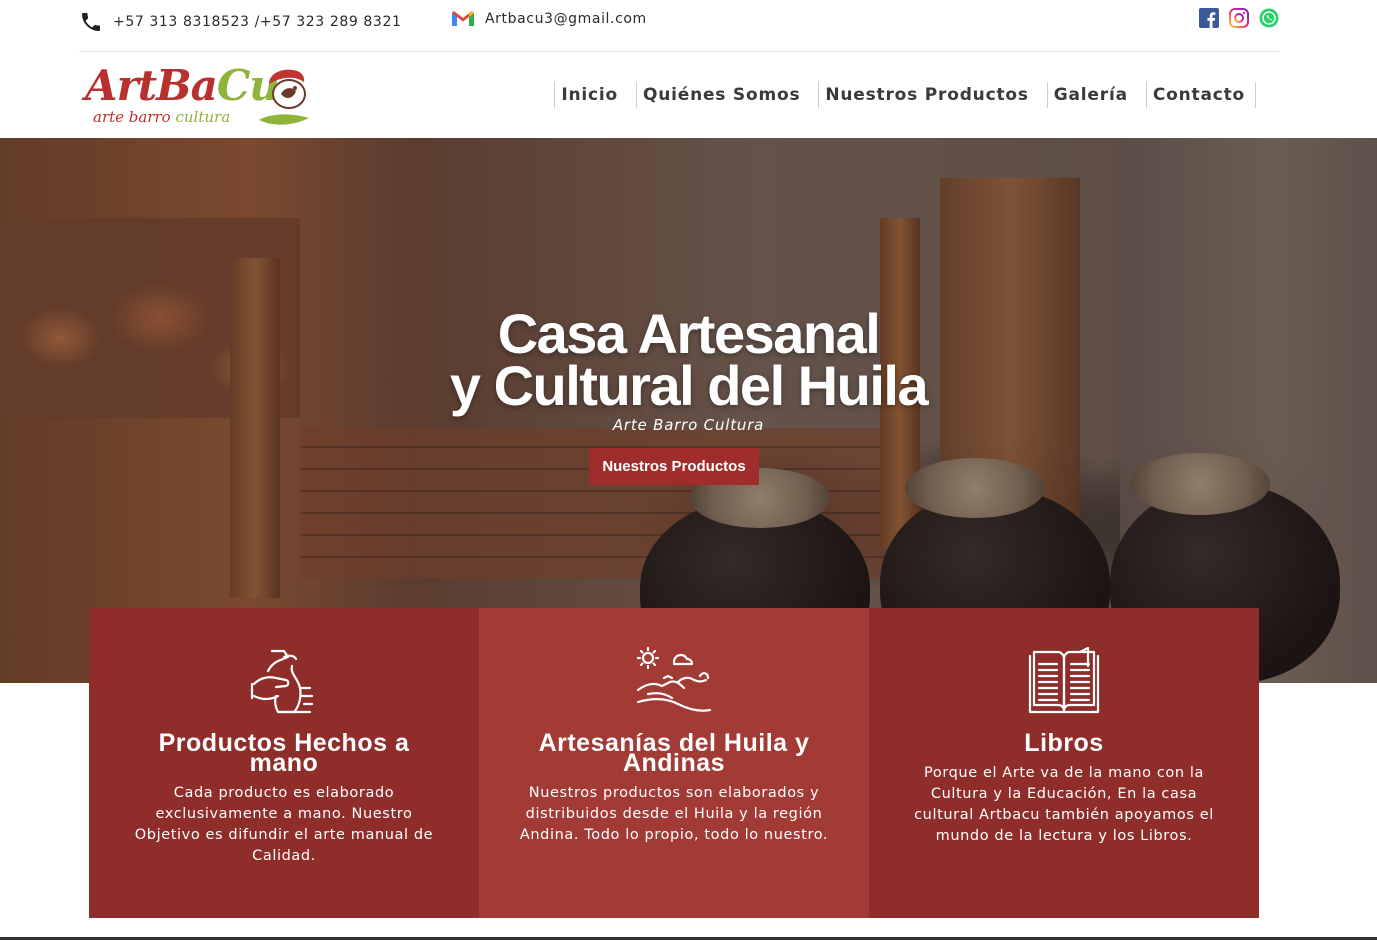  Describe the element at coordinates (1200, 95) in the screenshot. I see `nav-contacto: Contacto` at that location.